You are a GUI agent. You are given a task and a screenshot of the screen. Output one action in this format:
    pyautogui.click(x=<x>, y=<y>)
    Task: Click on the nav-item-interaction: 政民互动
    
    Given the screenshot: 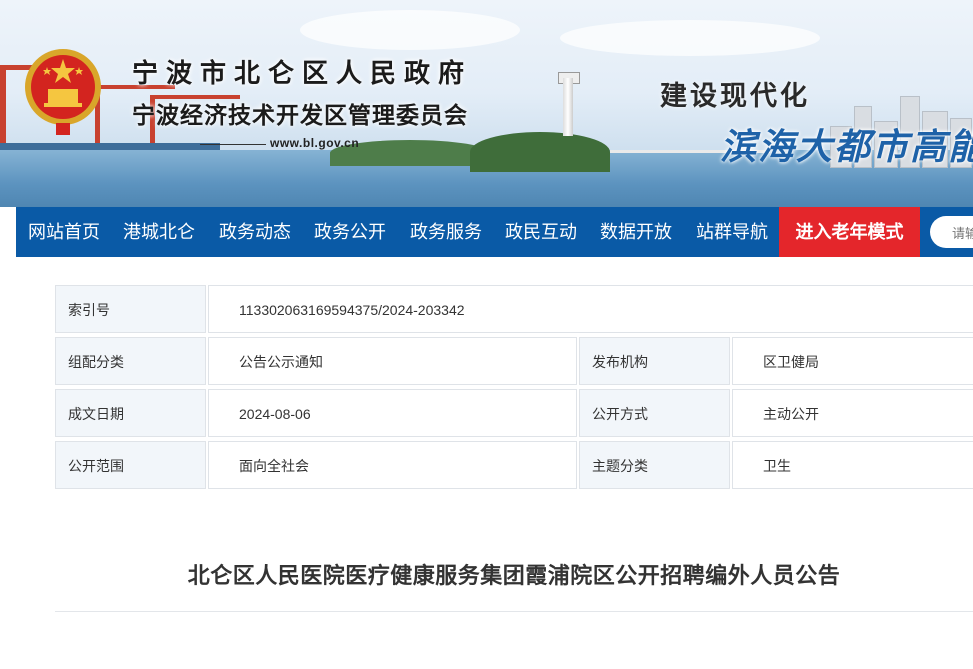 What is the action you would take?
    pyautogui.click(x=541, y=232)
    